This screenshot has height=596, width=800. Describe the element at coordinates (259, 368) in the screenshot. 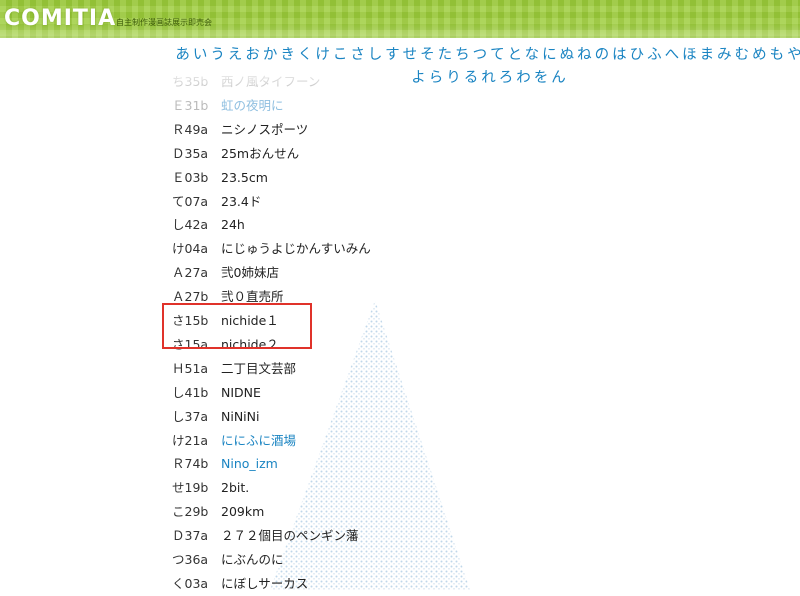

I see `circle-name: 二丁目文芸部` at that location.